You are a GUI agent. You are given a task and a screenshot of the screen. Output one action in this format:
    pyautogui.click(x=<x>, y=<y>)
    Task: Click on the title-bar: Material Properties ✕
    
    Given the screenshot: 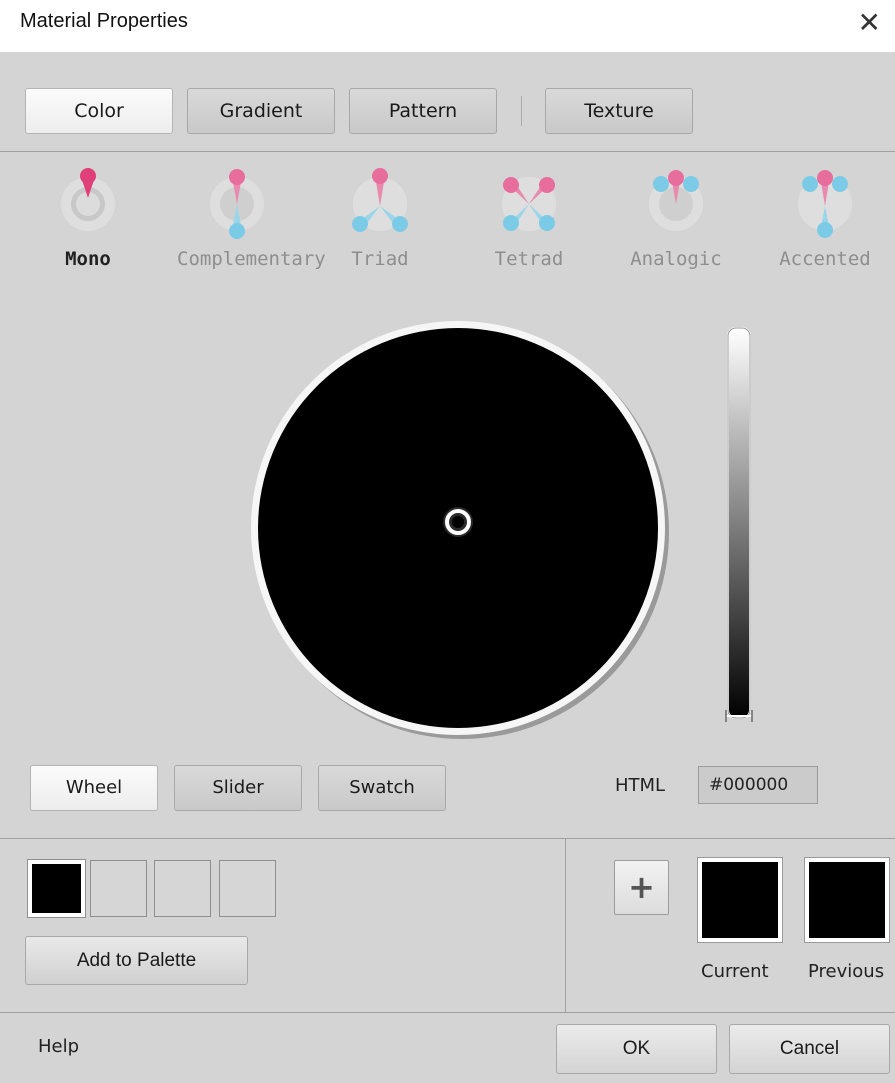 What is the action you would take?
    pyautogui.click(x=447, y=26)
    